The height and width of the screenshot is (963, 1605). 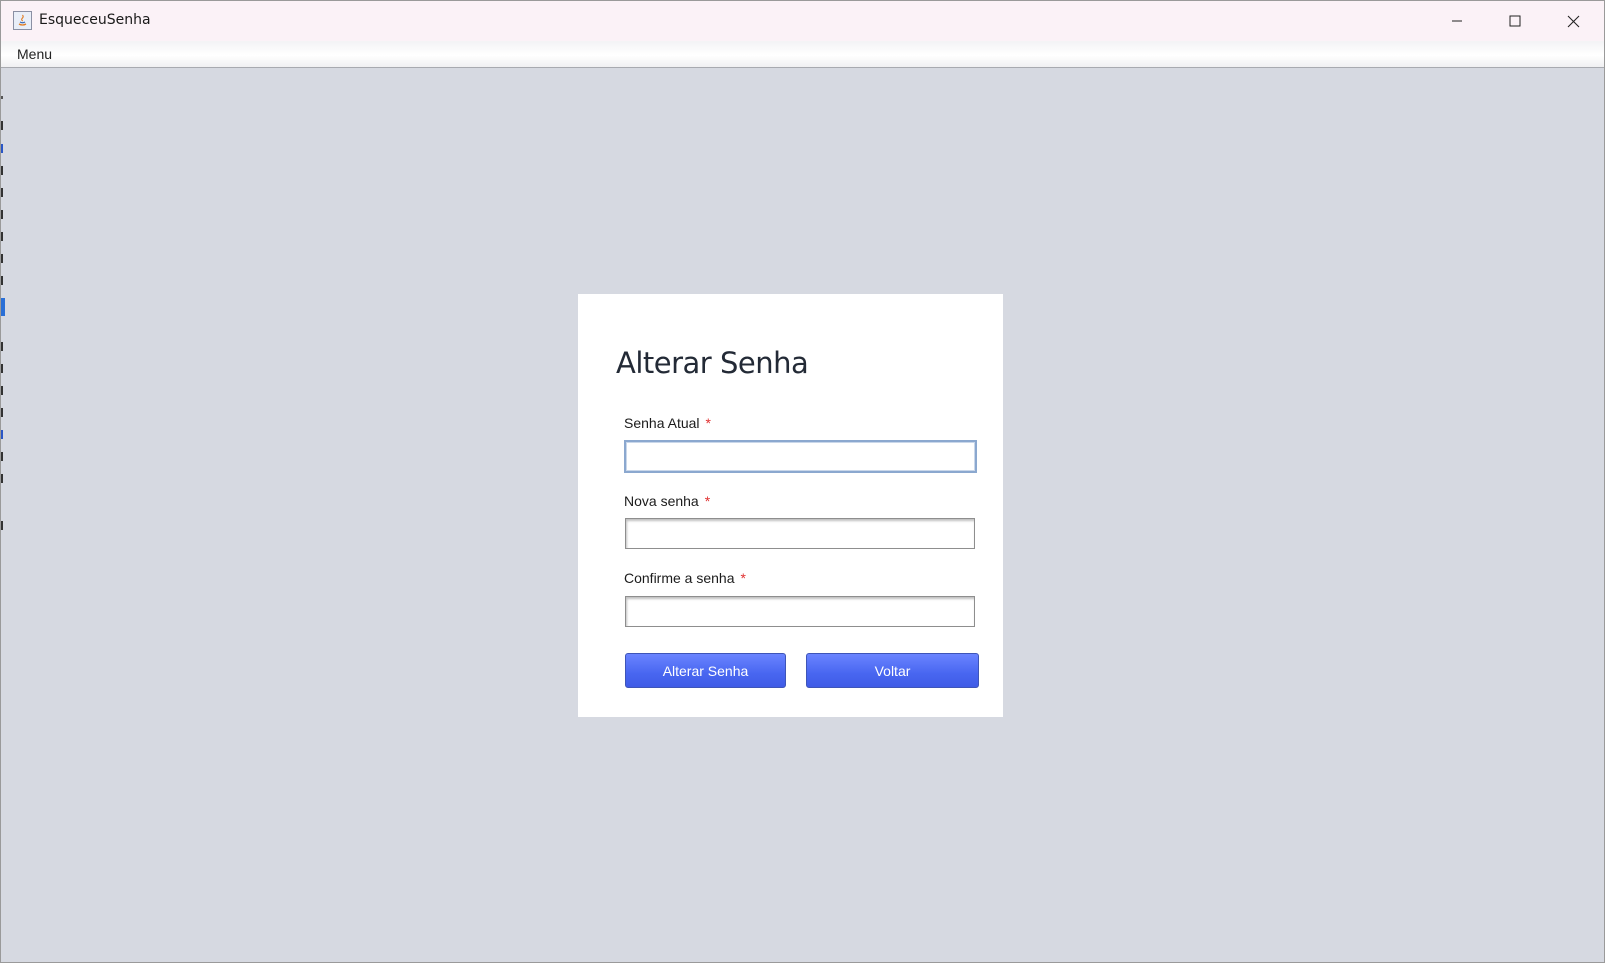 I want to click on maximize-button, so click(x=1515, y=21).